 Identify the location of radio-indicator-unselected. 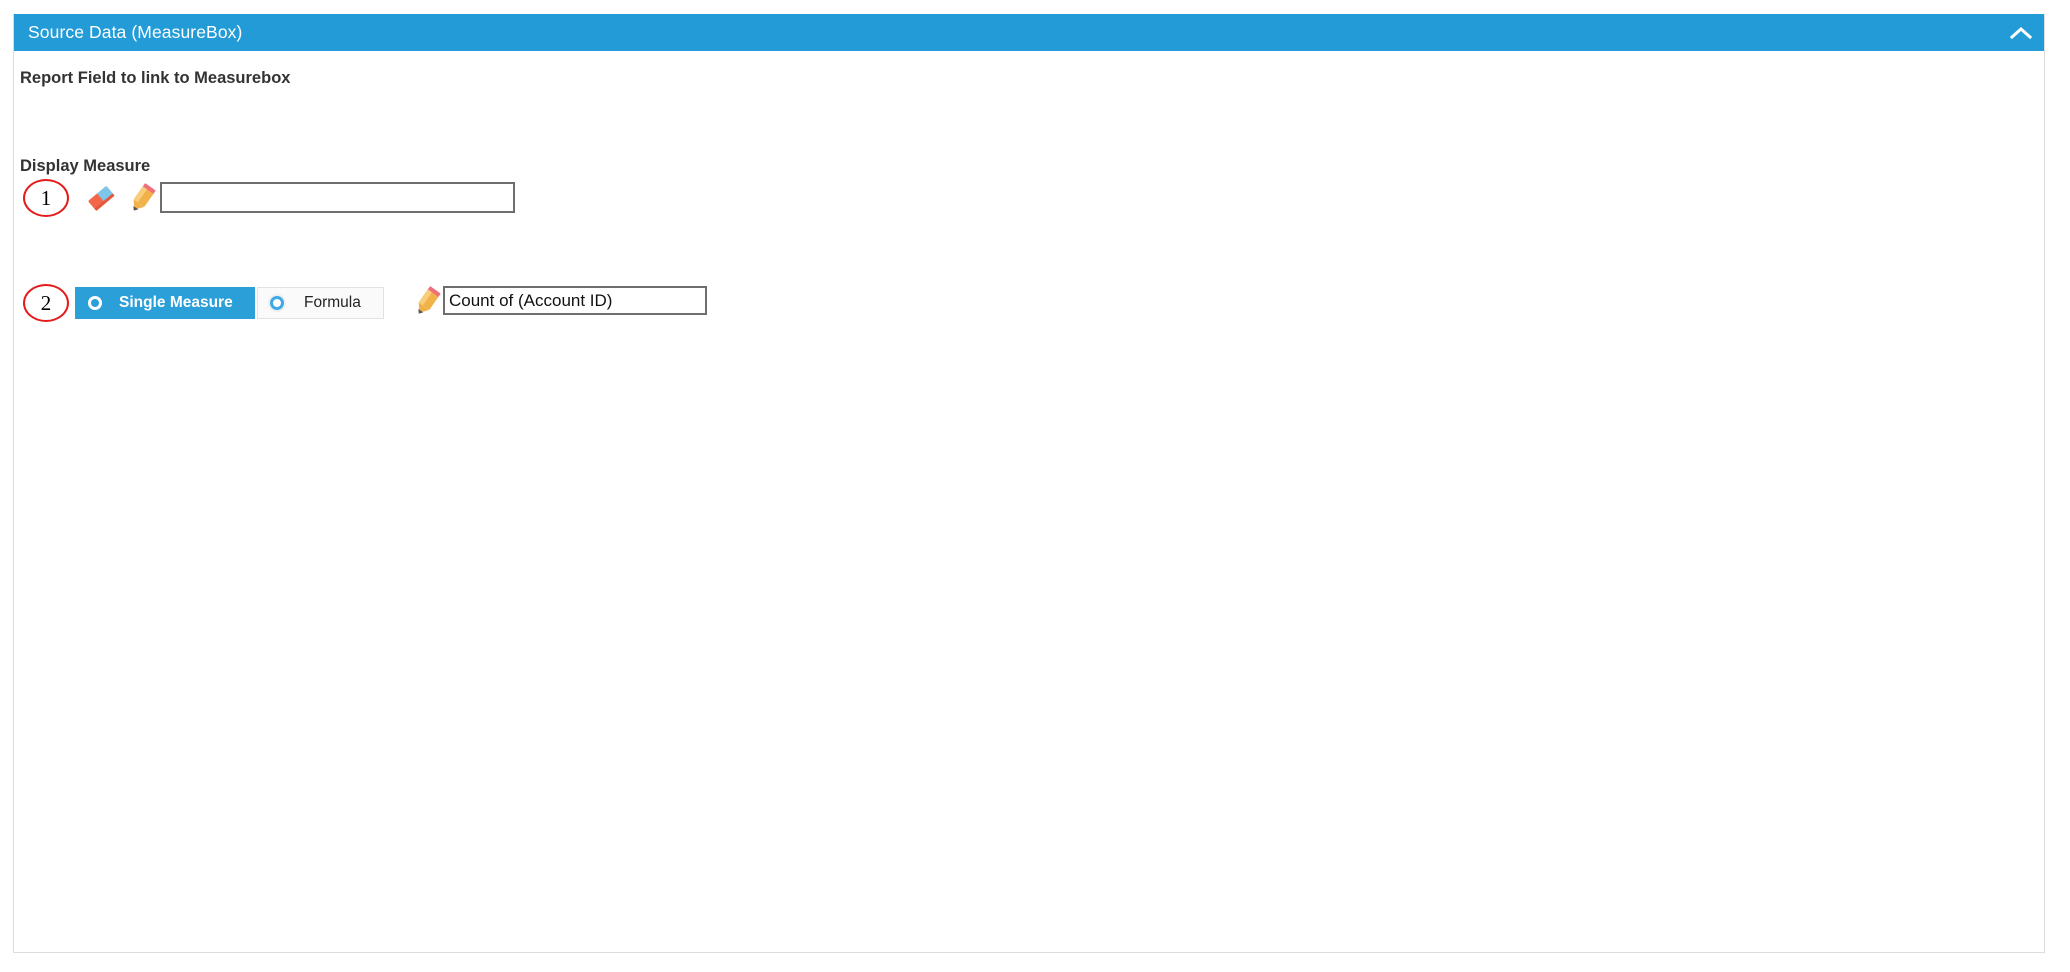
(277, 303).